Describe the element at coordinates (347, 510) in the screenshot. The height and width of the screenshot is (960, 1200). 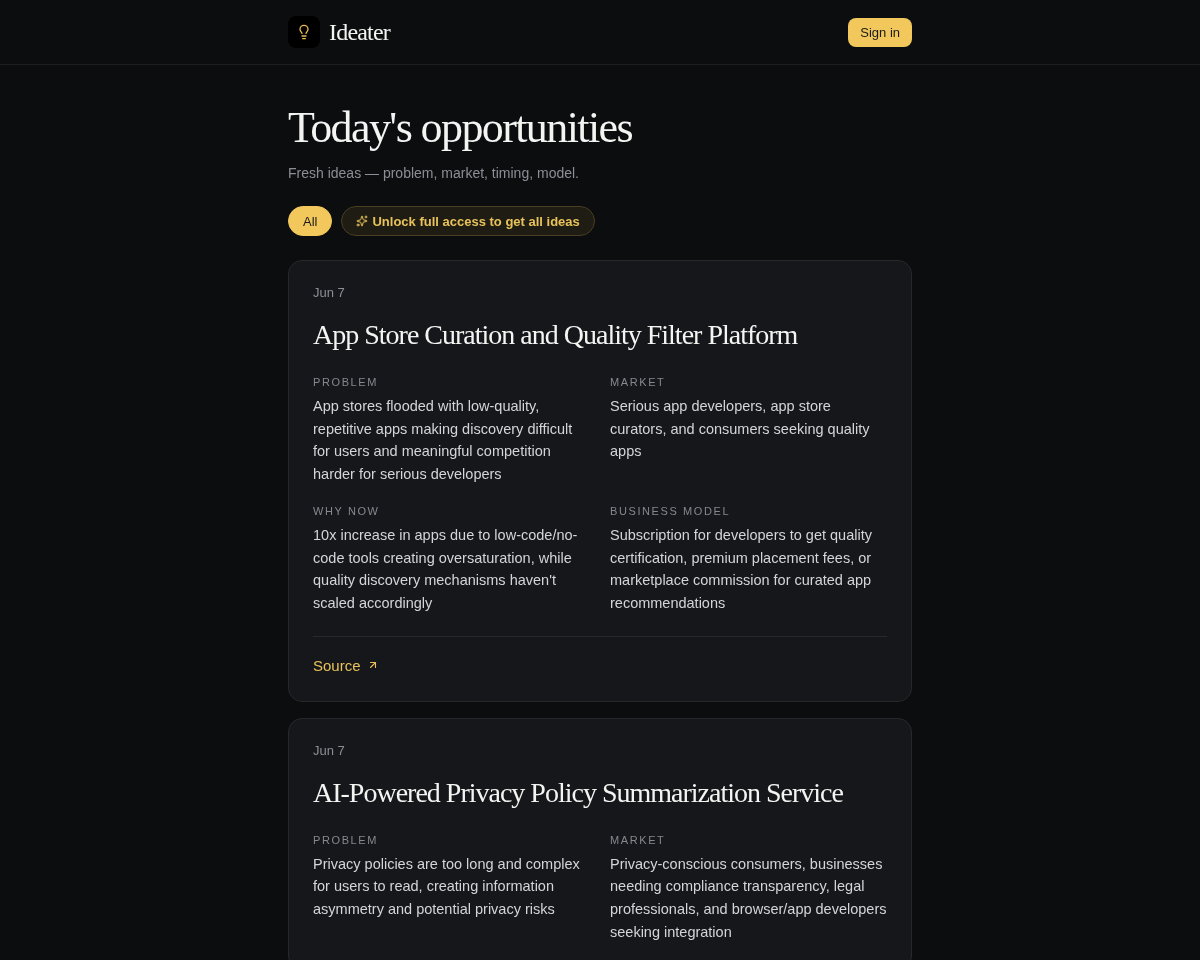
I see `section-label: WHY NOW` at that location.